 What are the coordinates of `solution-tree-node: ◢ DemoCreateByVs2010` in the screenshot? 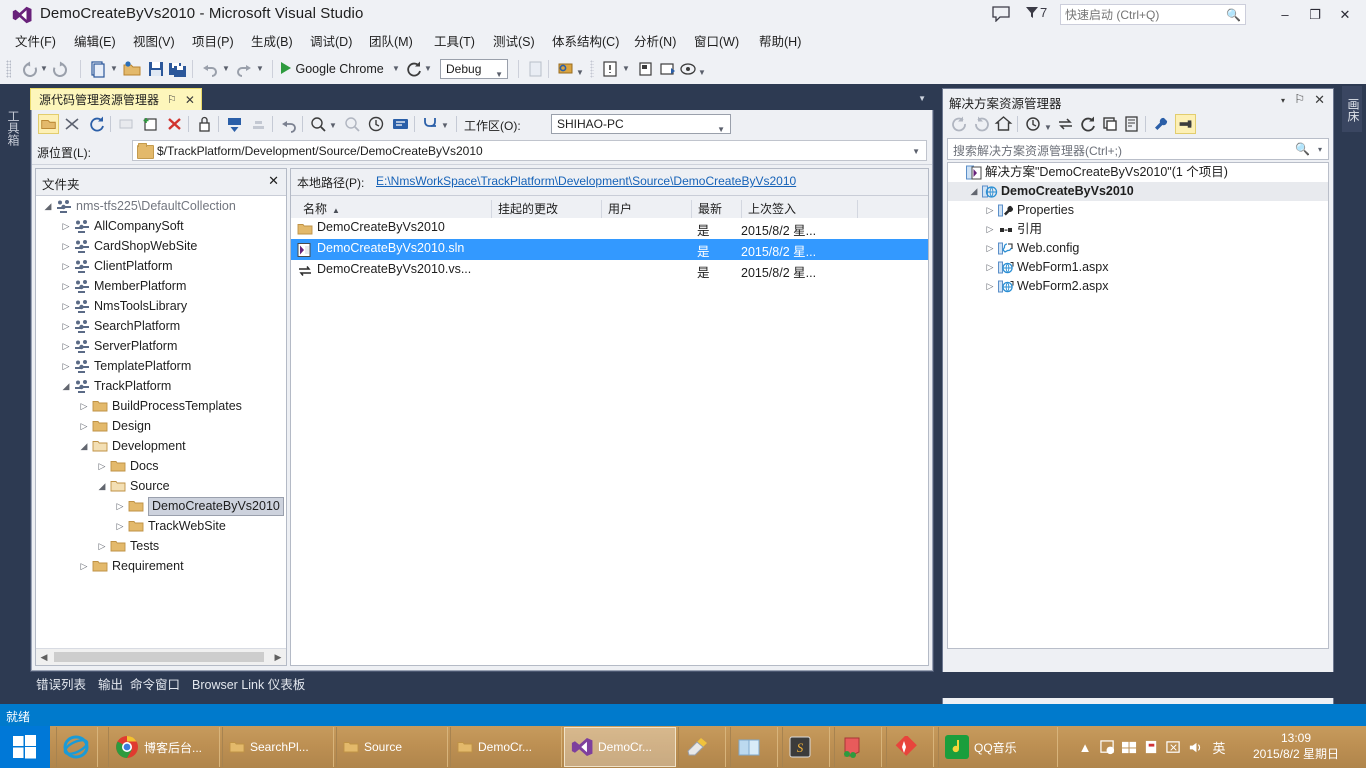 It's located at (1138, 191).